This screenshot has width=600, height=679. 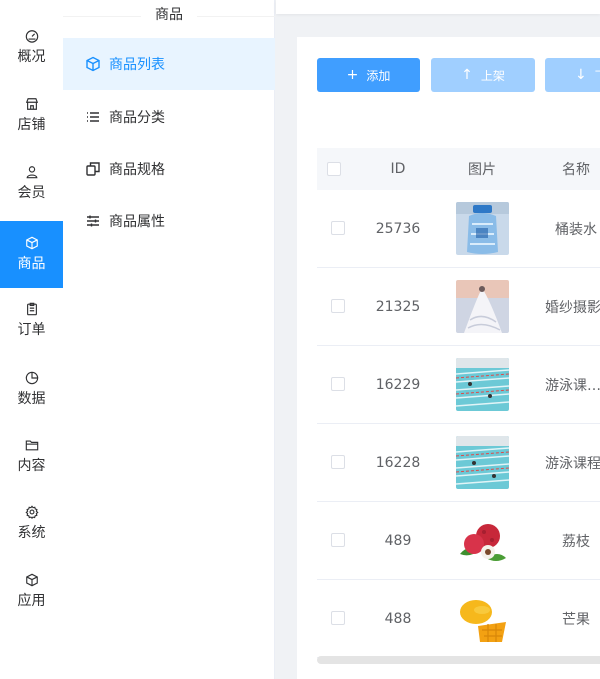 What do you see at coordinates (482, 228) in the screenshot?
I see `product-thumbnail-water-bottle` at bounding box center [482, 228].